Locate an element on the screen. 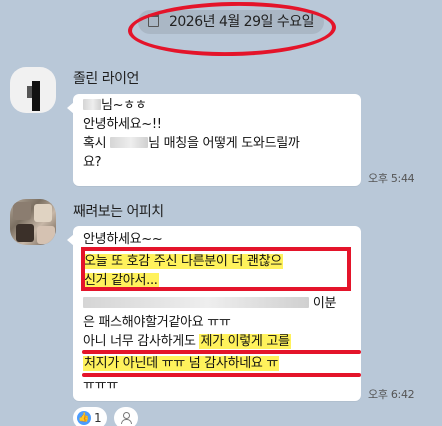  message-line: 요? is located at coordinates (92, 162).